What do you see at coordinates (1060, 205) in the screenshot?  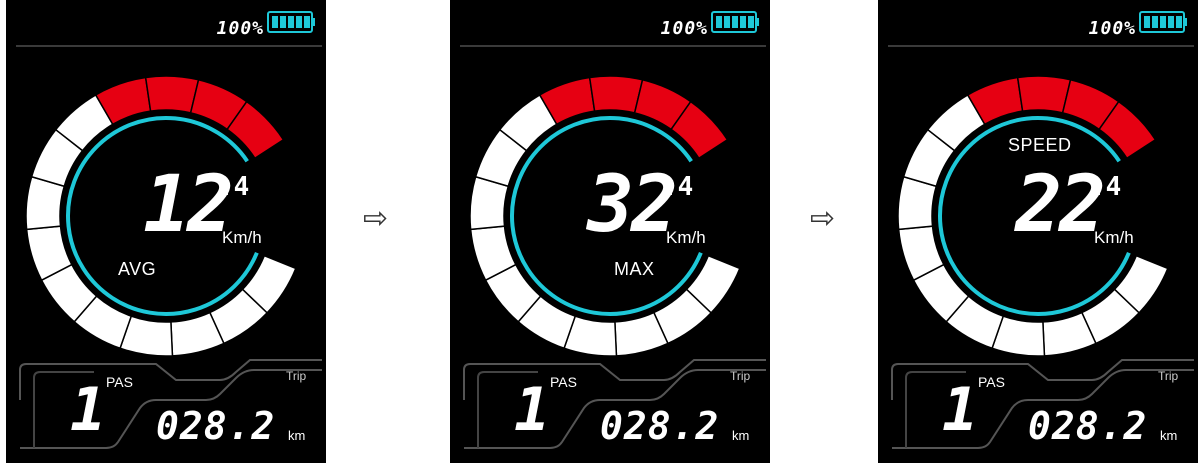 I see `speed-value: 22` at bounding box center [1060, 205].